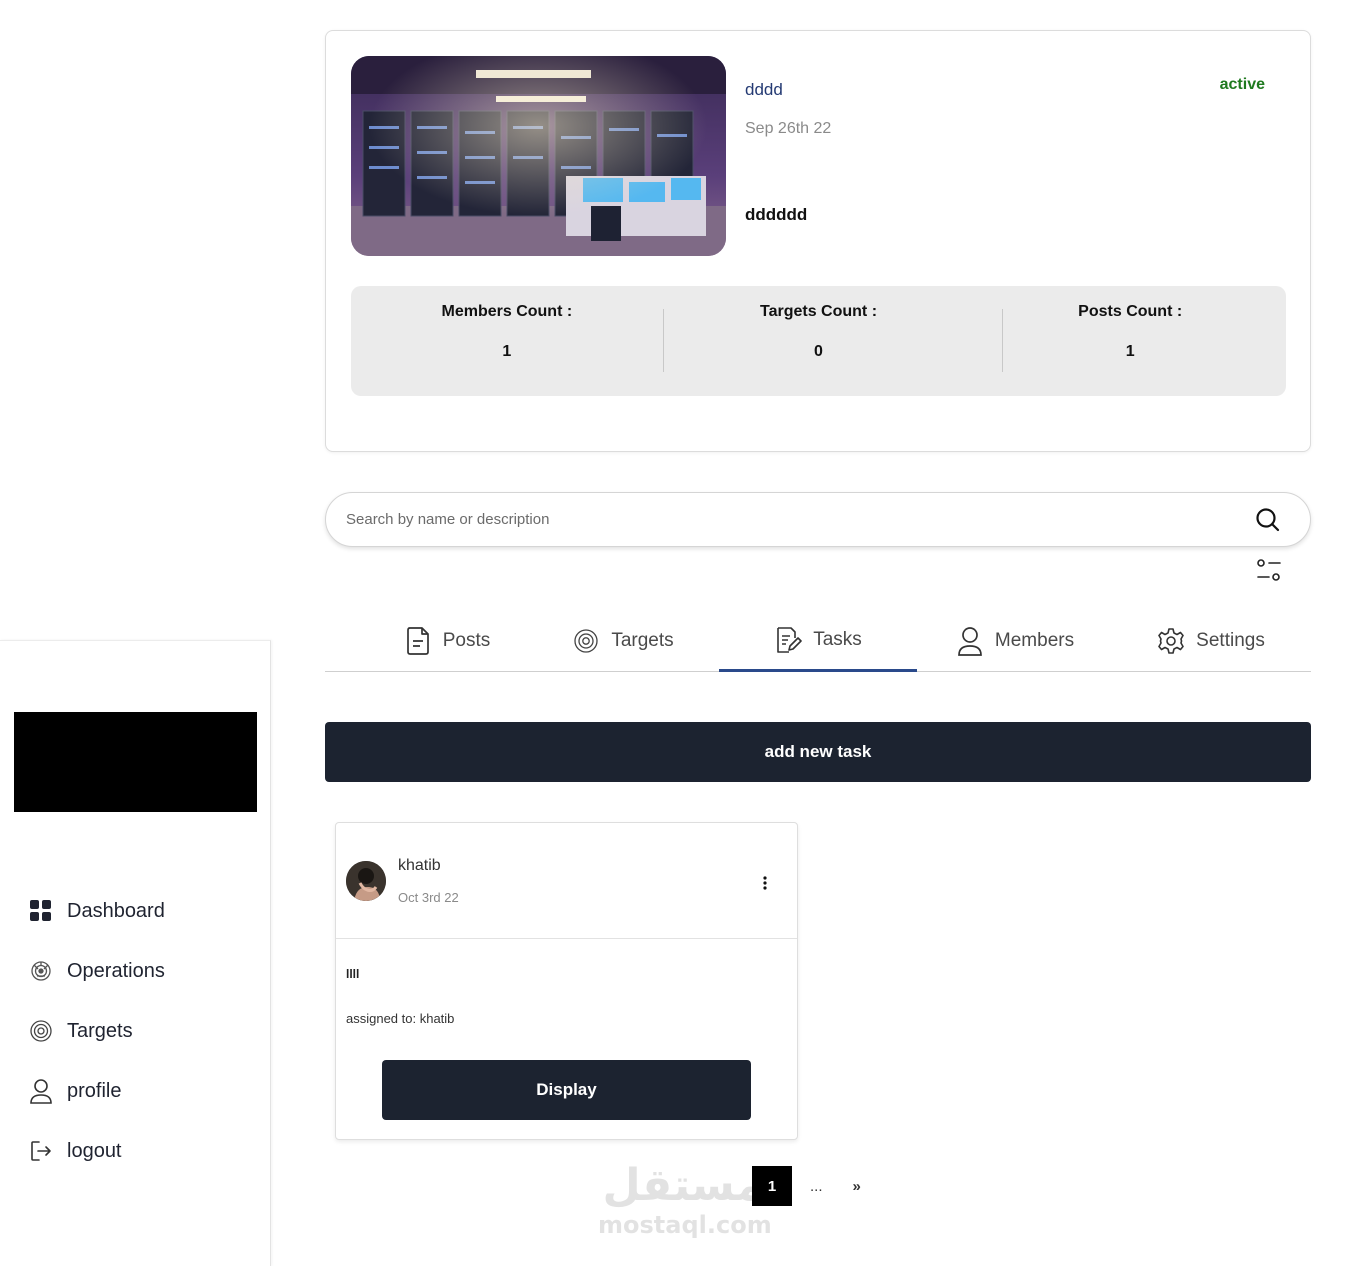  Describe the element at coordinates (776, 214) in the screenshot. I see `operation-description: dddddd` at that location.